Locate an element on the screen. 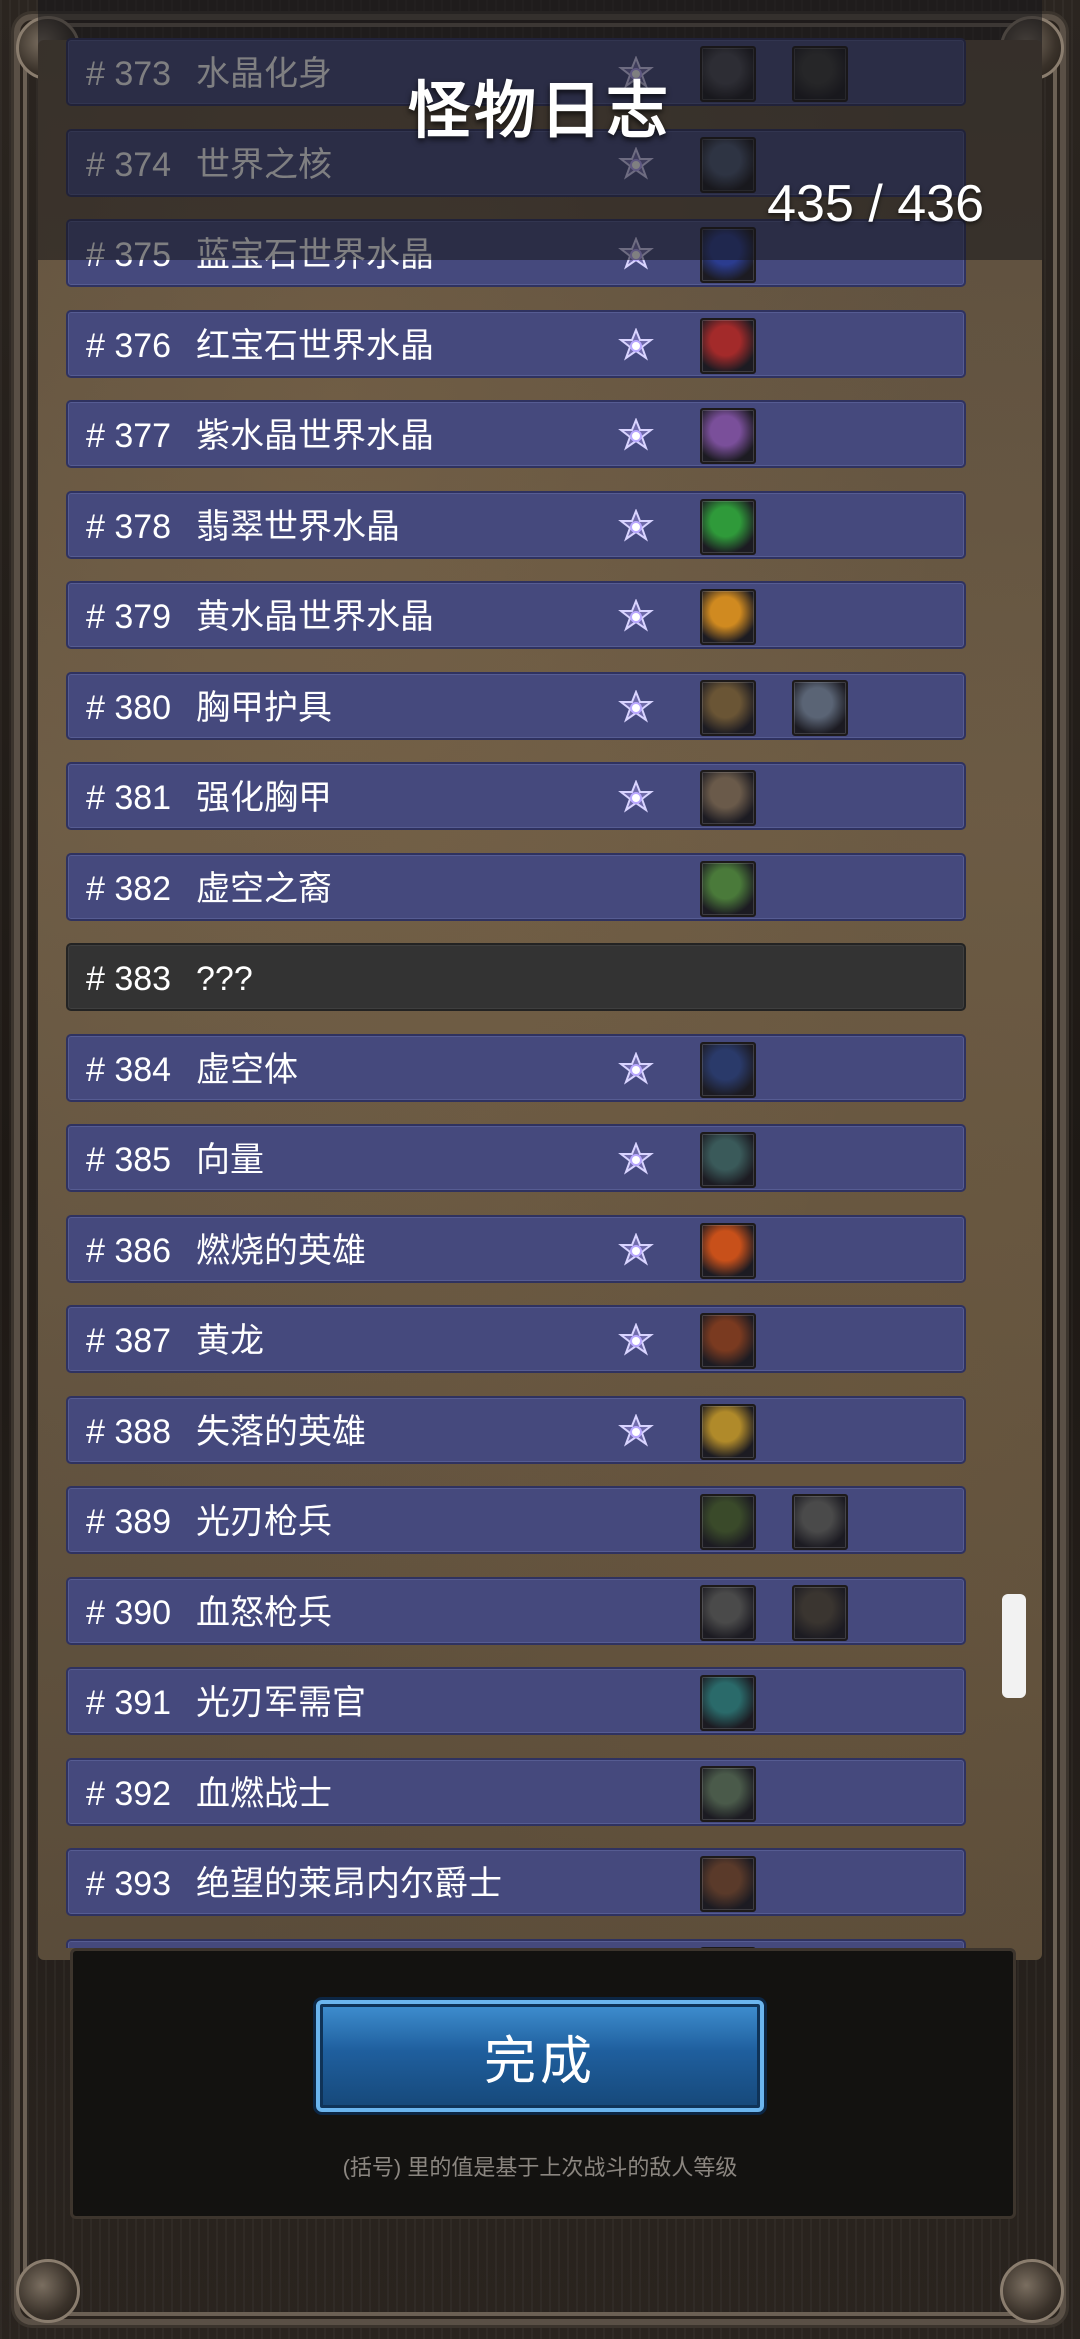 Image resolution: width=1080 pixels, height=2339 pixels. entry-number: # 380 is located at coordinates (129, 707).